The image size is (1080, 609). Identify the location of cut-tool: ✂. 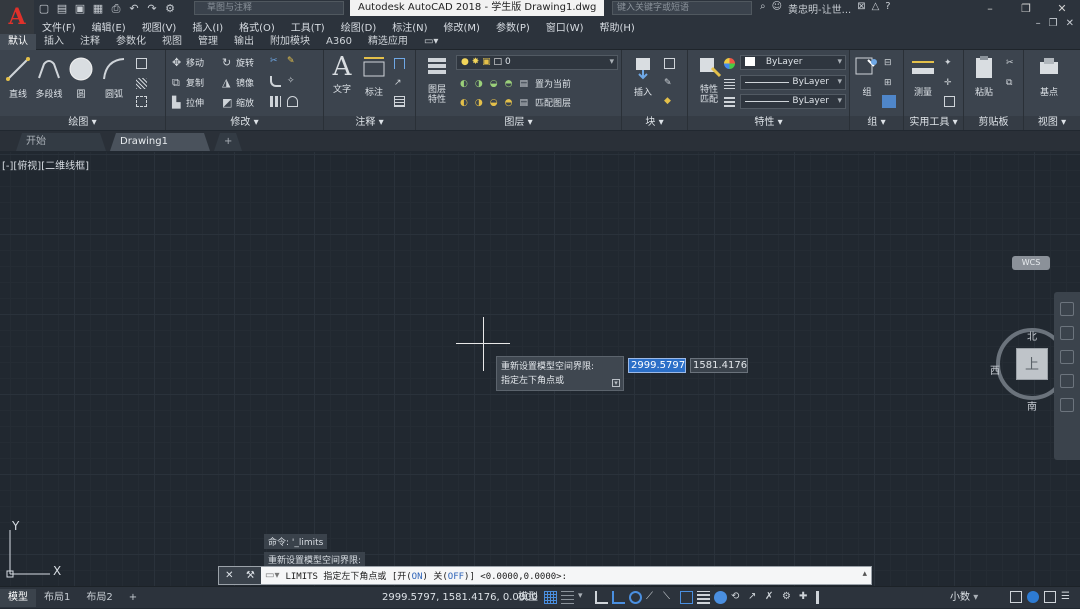
(1011, 63).